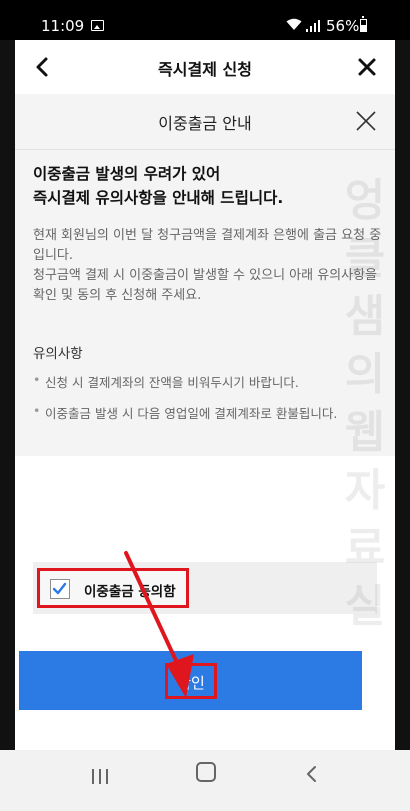 The height and width of the screenshot is (811, 410). What do you see at coordinates (365, 606) in the screenshot?
I see `watermark-char: 실` at bounding box center [365, 606].